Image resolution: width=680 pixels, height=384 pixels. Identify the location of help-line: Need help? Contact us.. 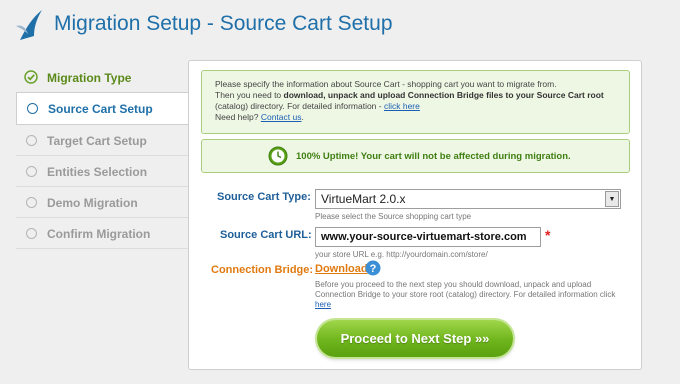
(259, 117).